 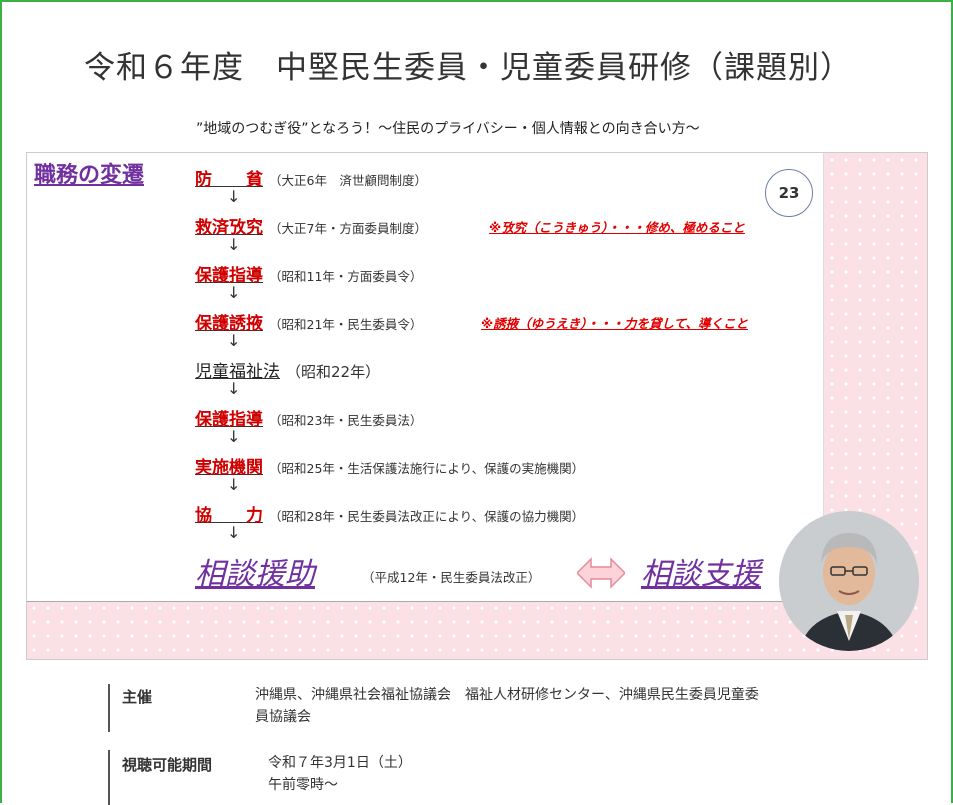 What do you see at coordinates (340, 763) in the screenshot?
I see `period-line: 令和７年3月1日（土）` at bounding box center [340, 763].